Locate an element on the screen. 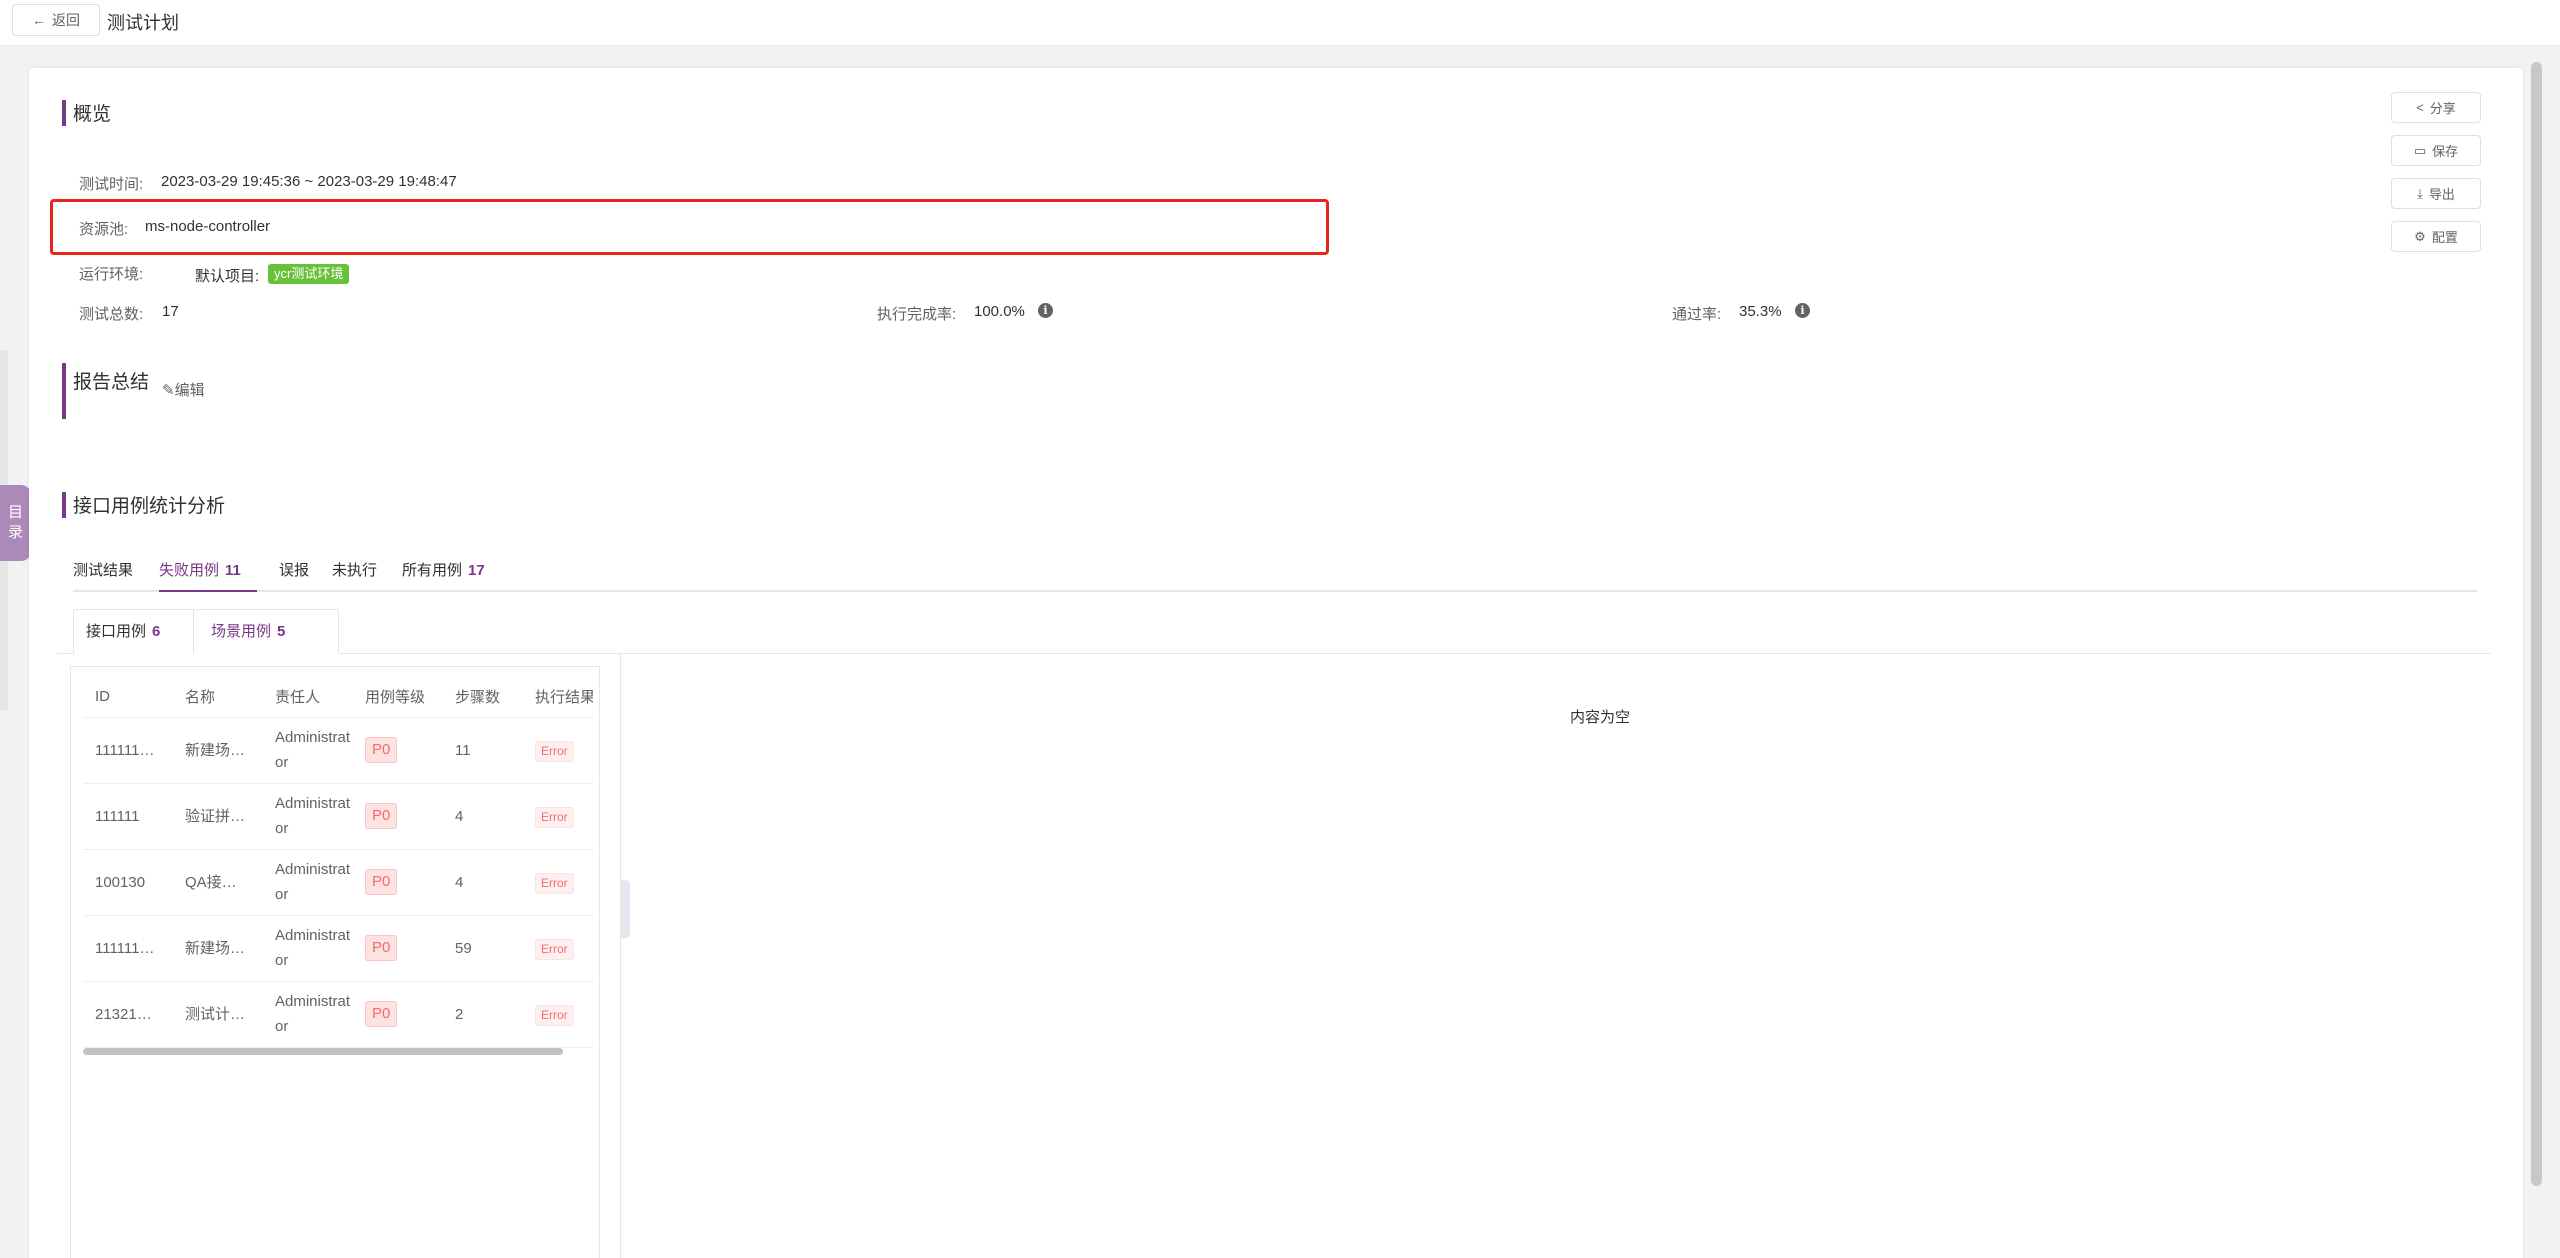 The image size is (2560, 1258). pass-label: 通过率: is located at coordinates (1697, 314).